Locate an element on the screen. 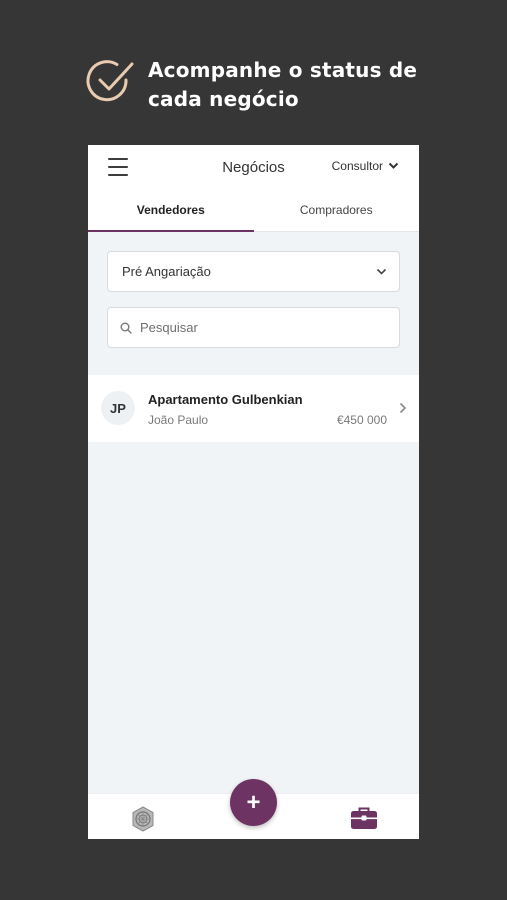  search-input is located at coordinates (260, 327).